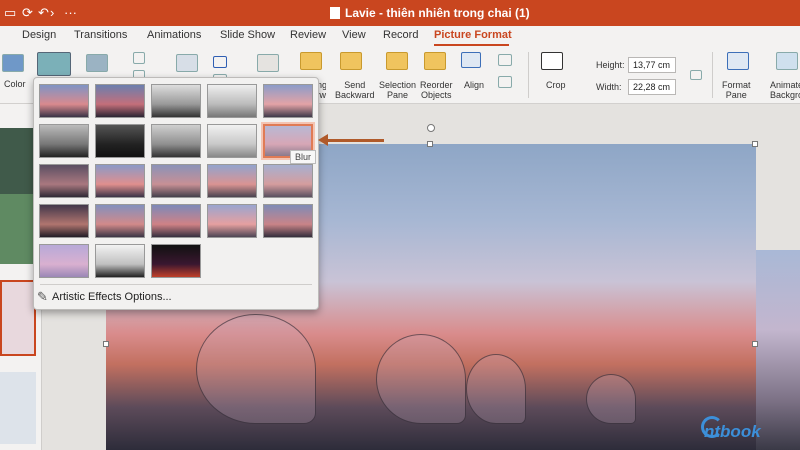 The image size is (800, 450). I want to click on lock-aspect-icon, so click(696, 75).